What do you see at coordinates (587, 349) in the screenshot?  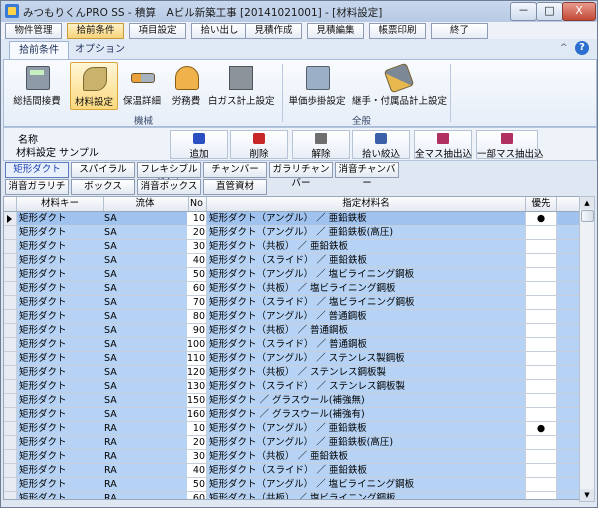 I see `vertical-scrollbar: ▲ ▼` at bounding box center [587, 349].